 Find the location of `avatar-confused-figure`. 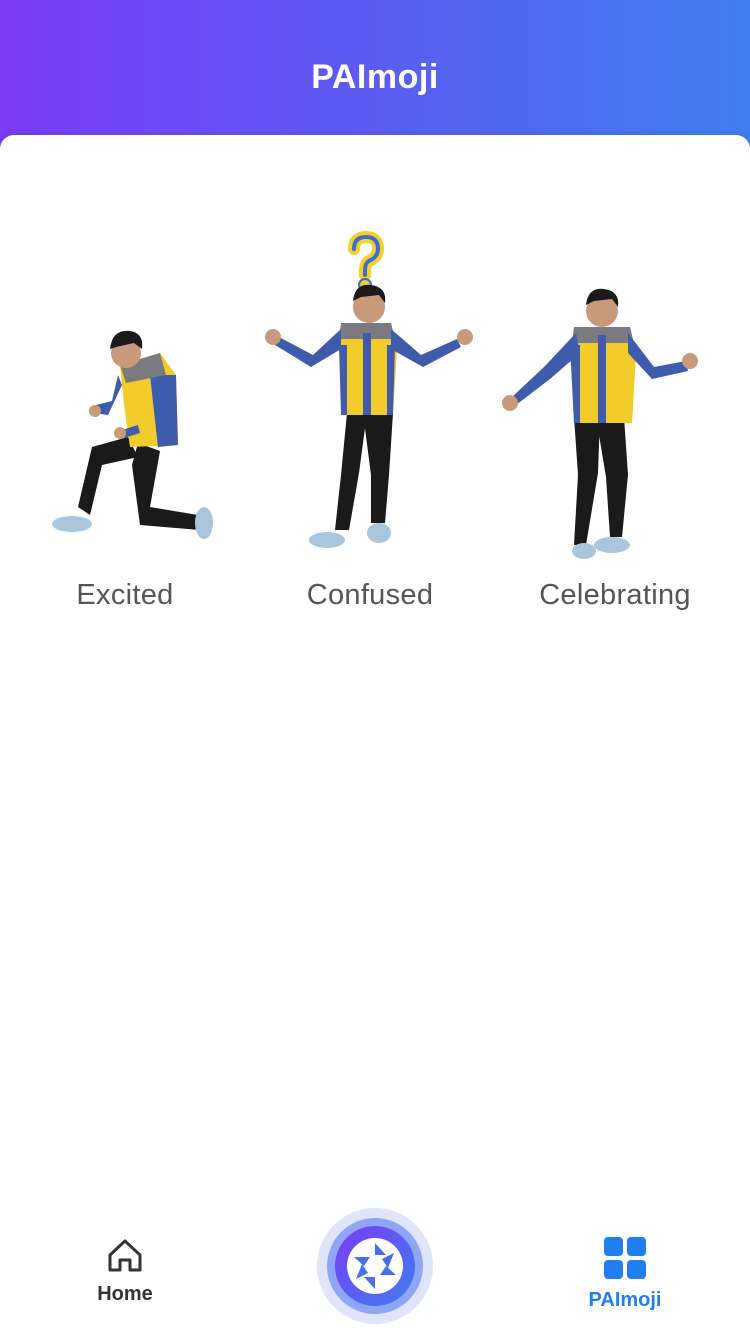

avatar-confused-figure is located at coordinates (369, 389).